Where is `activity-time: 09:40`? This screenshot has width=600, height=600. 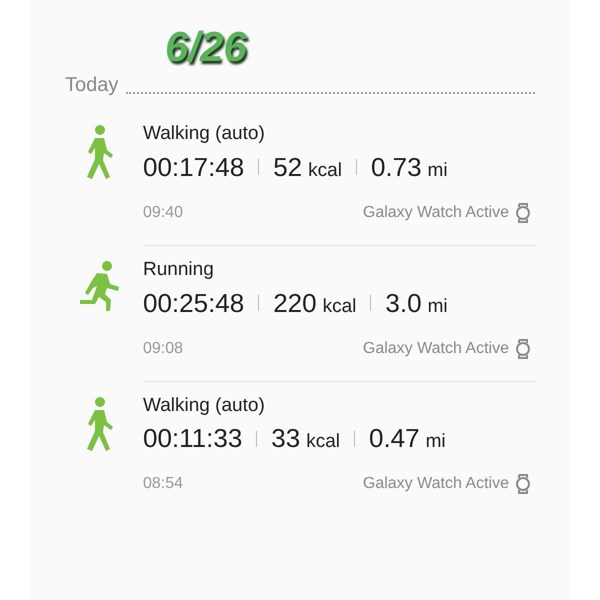 activity-time: 09:40 is located at coordinates (163, 212).